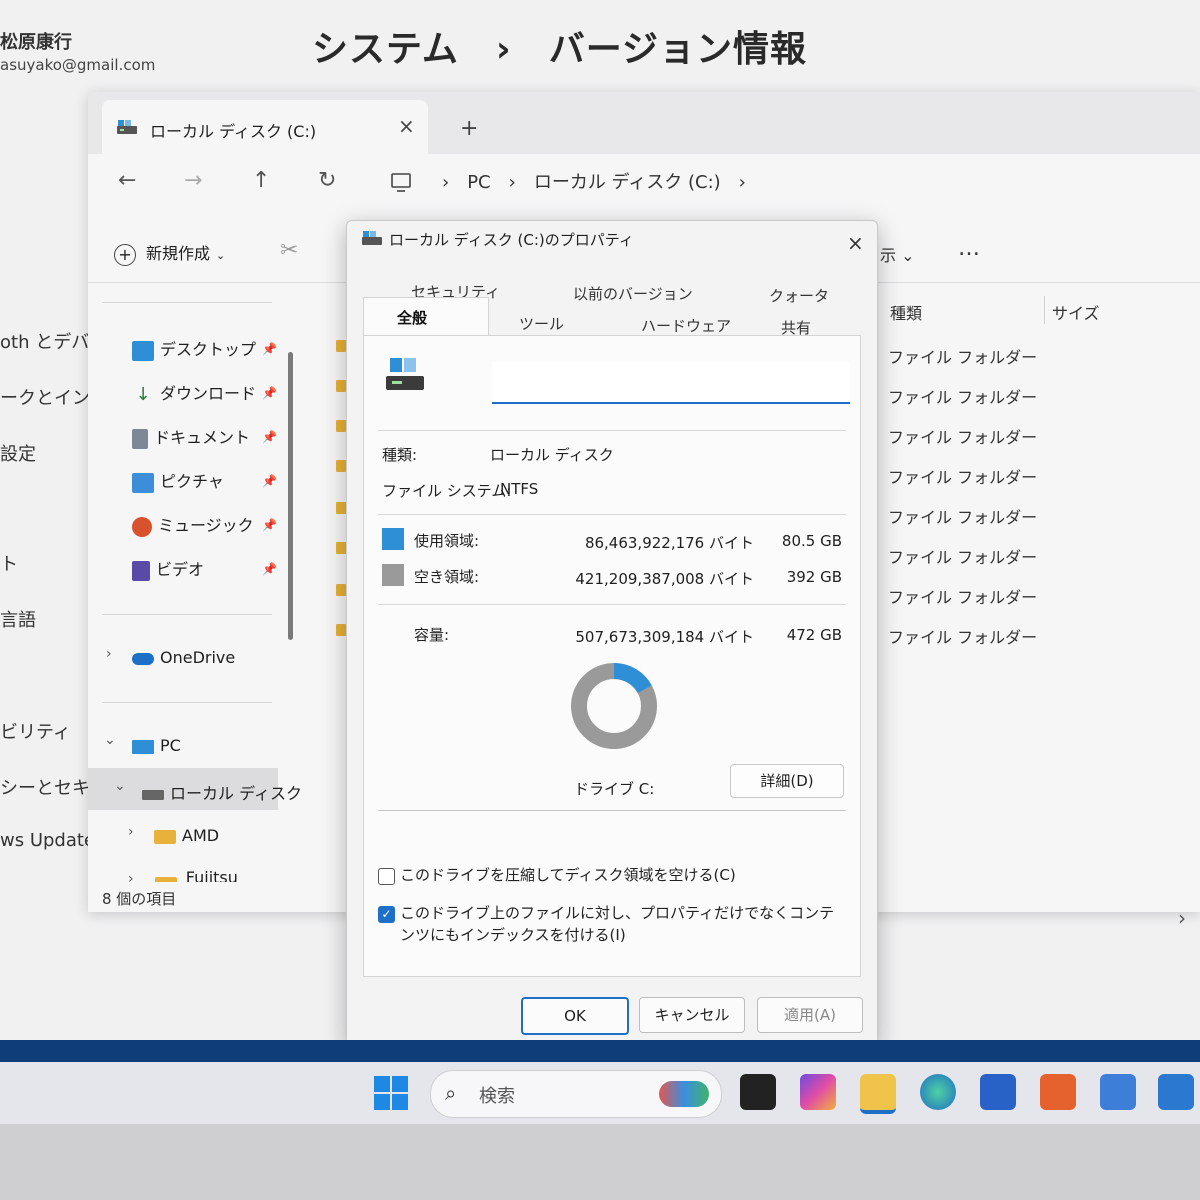 The height and width of the screenshot is (1200, 1200). Describe the element at coordinates (799, 295) in the screenshot. I see `tab-quota: クォータ` at that location.